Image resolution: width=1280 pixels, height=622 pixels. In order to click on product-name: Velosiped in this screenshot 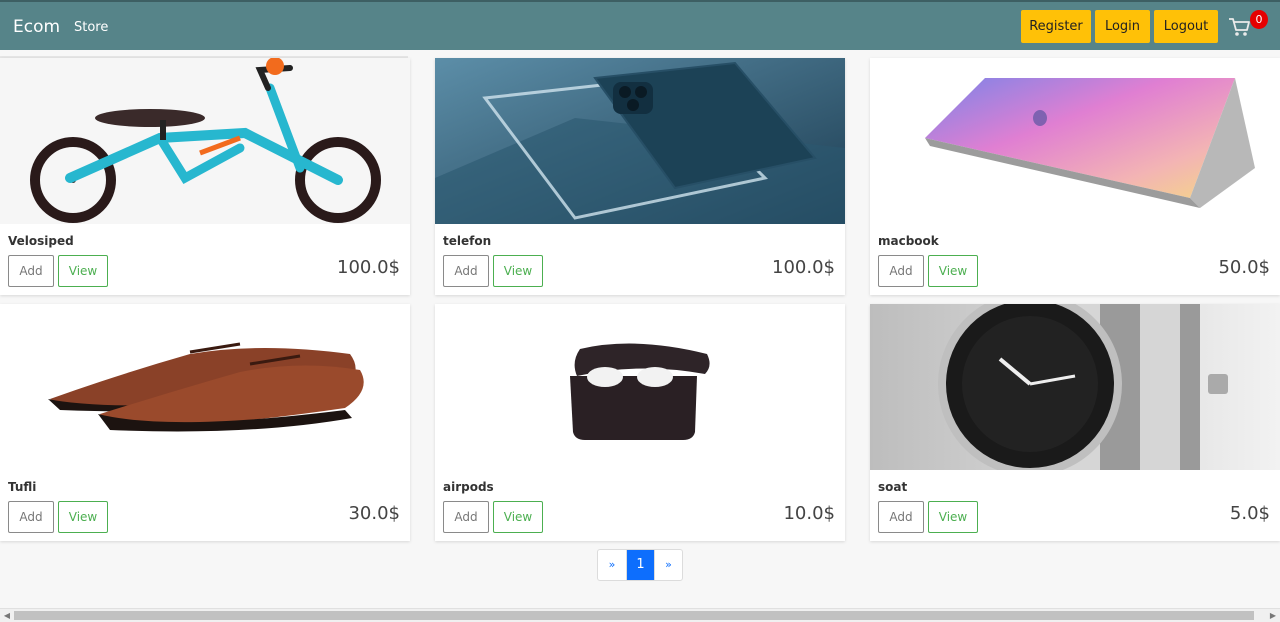, I will do `click(41, 241)`.